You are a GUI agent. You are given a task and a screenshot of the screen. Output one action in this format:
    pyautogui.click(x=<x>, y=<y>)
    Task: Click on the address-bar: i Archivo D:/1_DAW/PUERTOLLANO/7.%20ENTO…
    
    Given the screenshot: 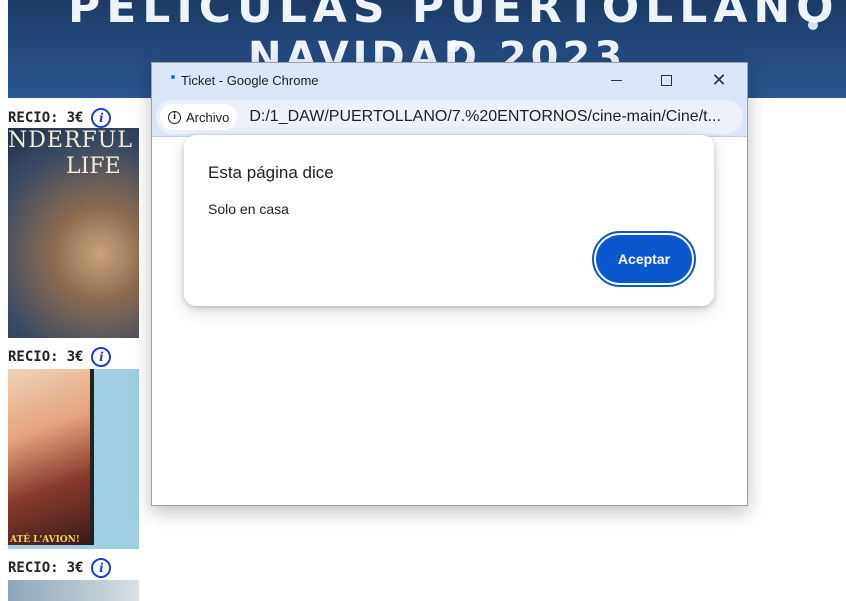 What is the action you would take?
    pyautogui.click(x=449, y=117)
    